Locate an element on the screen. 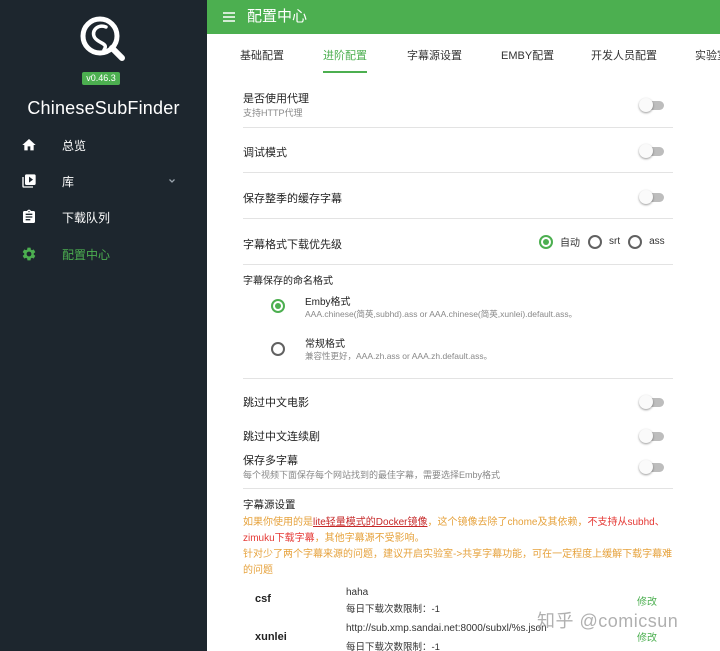 This screenshot has width=720, height=651. sidebar-item-label: 库 is located at coordinates (68, 181).